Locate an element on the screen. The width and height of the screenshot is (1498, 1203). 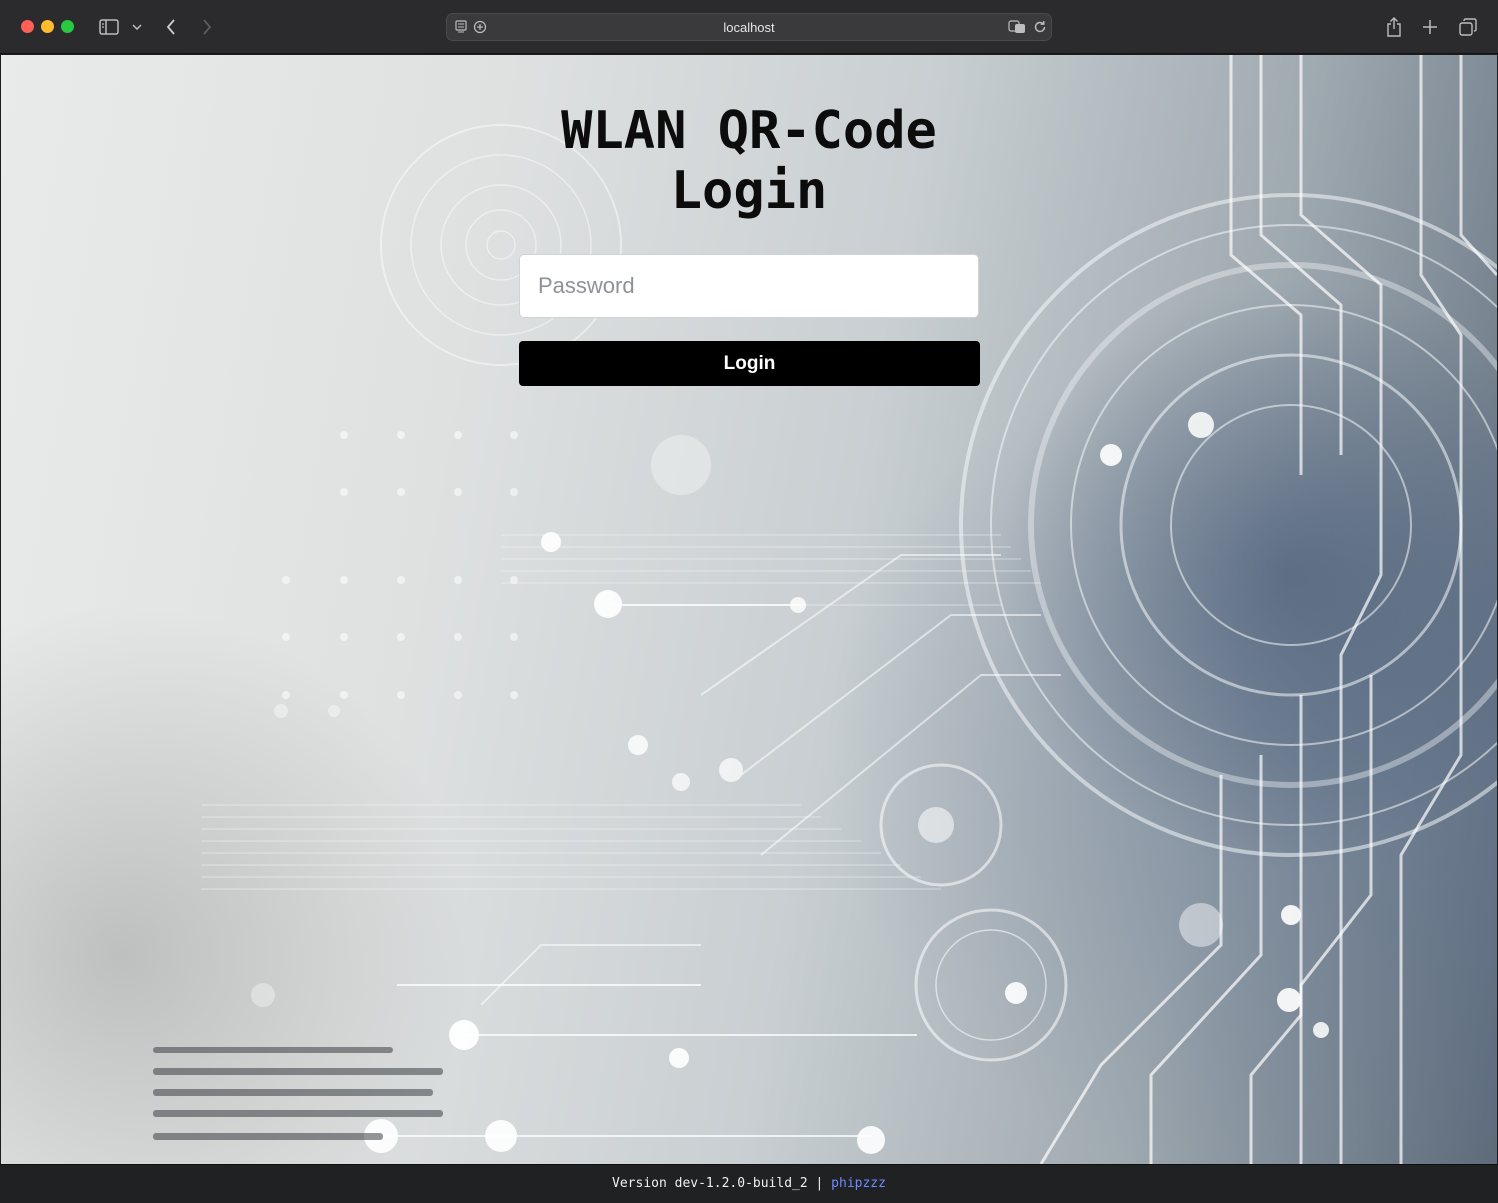
reload-icon is located at coordinates (1040, 29).